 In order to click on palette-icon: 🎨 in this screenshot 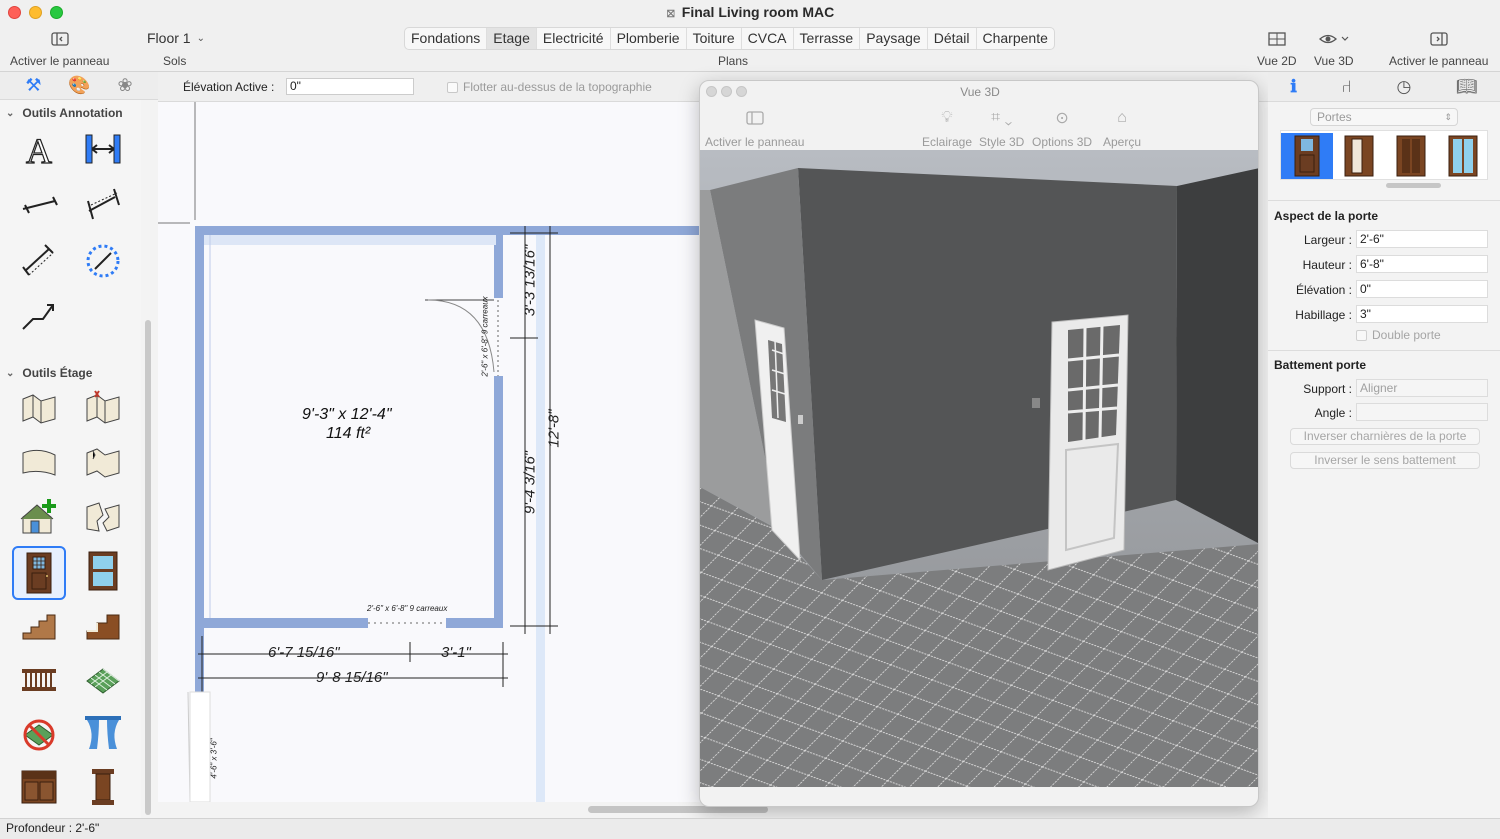, I will do `click(79, 85)`.